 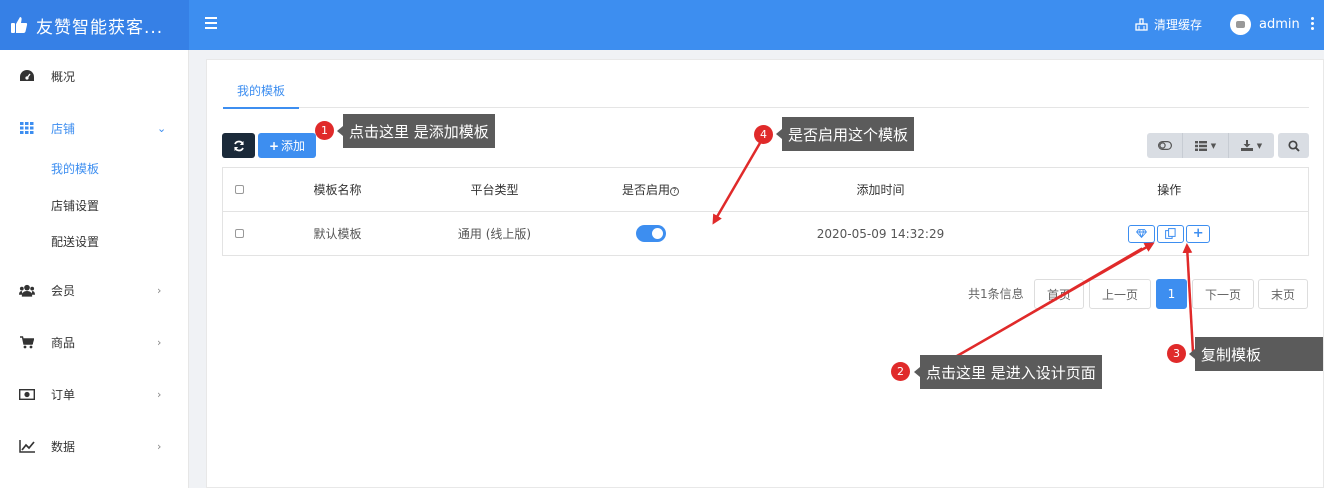 I want to click on pager-first: 首页, so click(x=1059, y=294).